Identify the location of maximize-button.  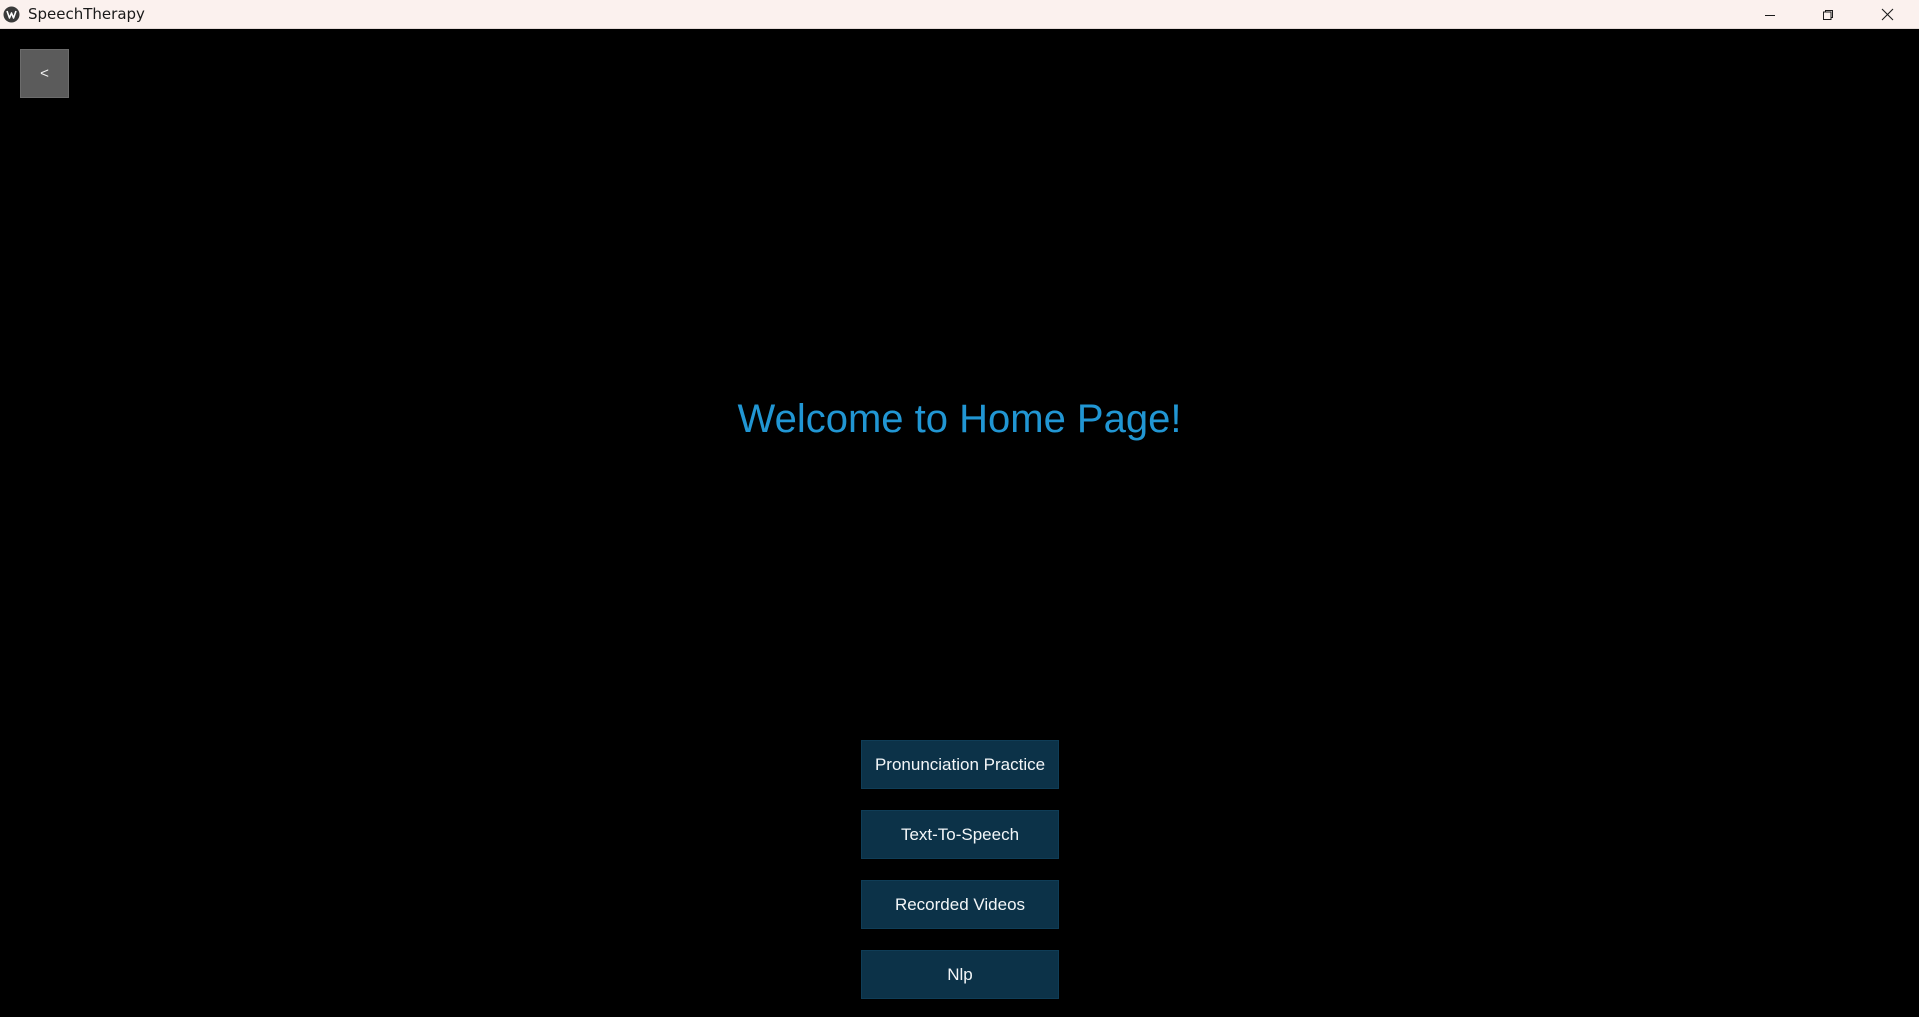
(1828, 14).